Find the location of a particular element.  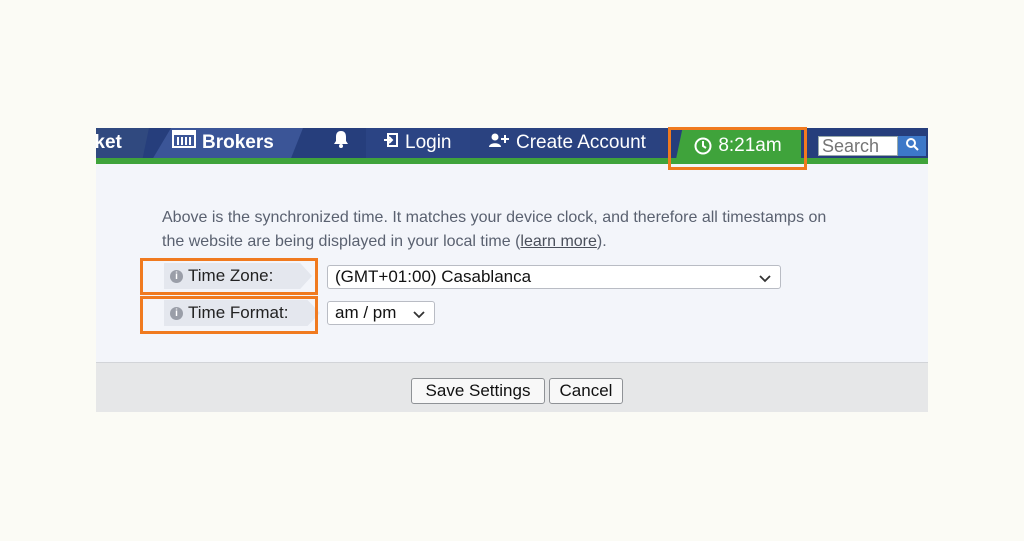

nav-item-notifications is located at coordinates (341, 143).